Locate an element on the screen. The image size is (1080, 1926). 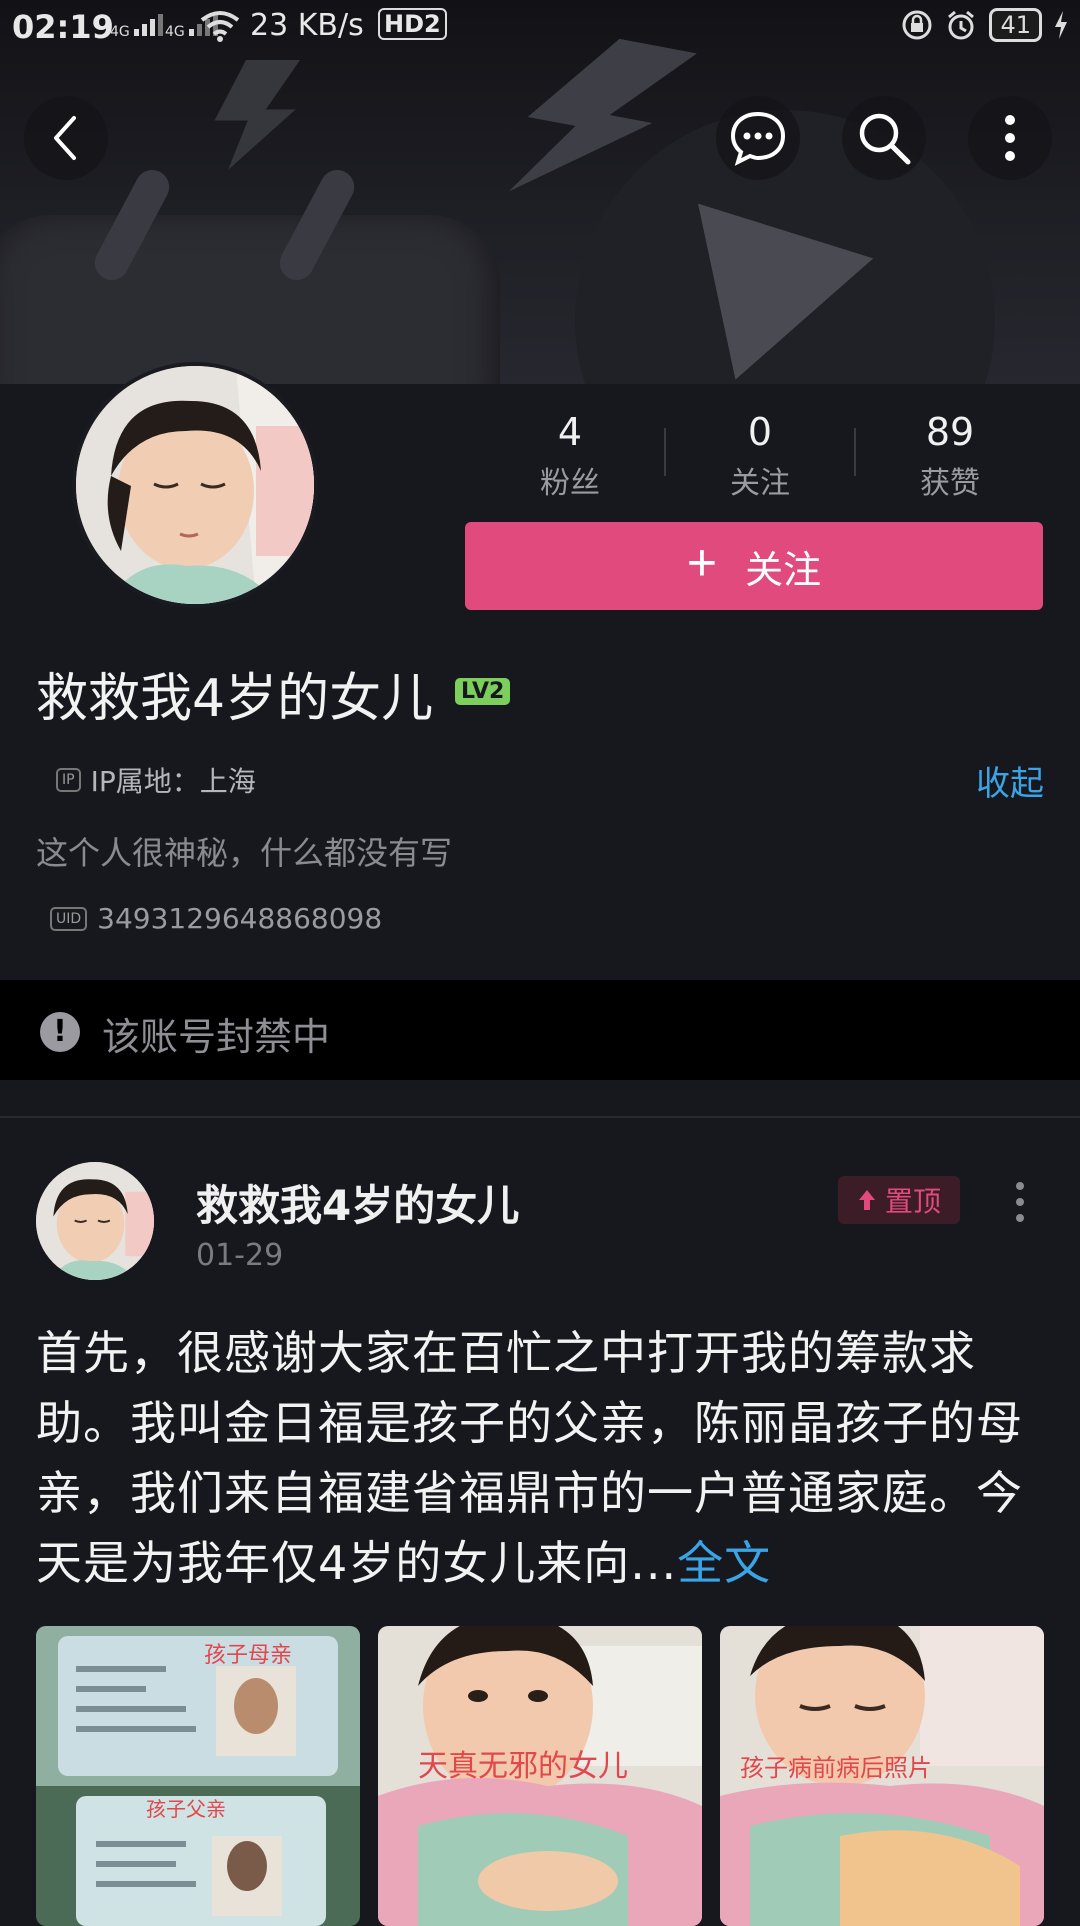
image-caption: 天真无邪的女儿 is located at coordinates (523, 1766).